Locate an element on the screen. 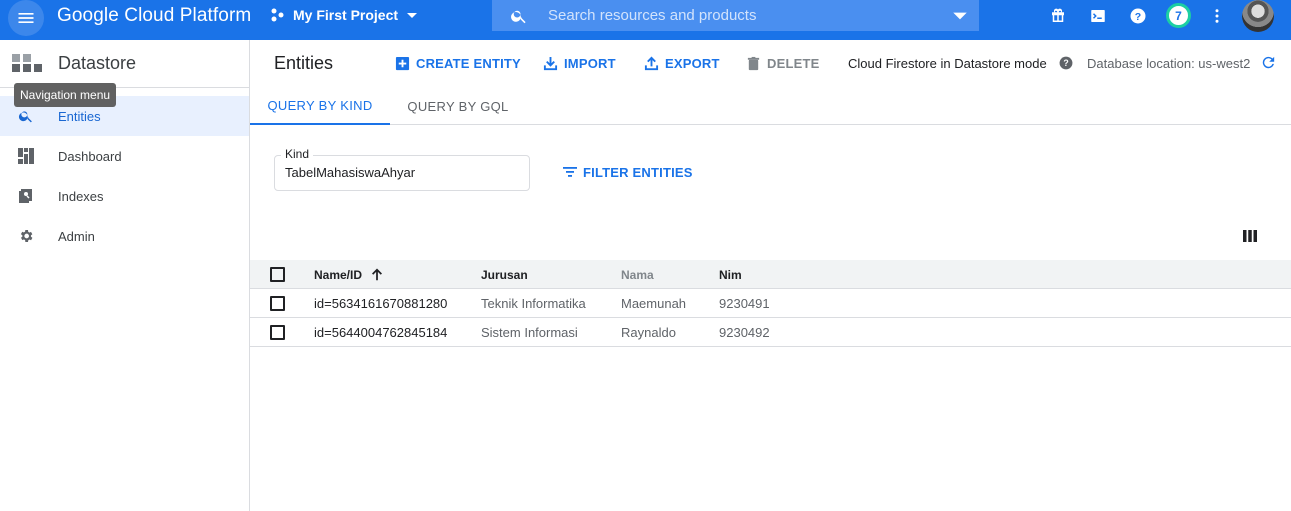 This screenshot has width=1291, height=511. sidebar-header: Datastore is located at coordinates (124, 64).